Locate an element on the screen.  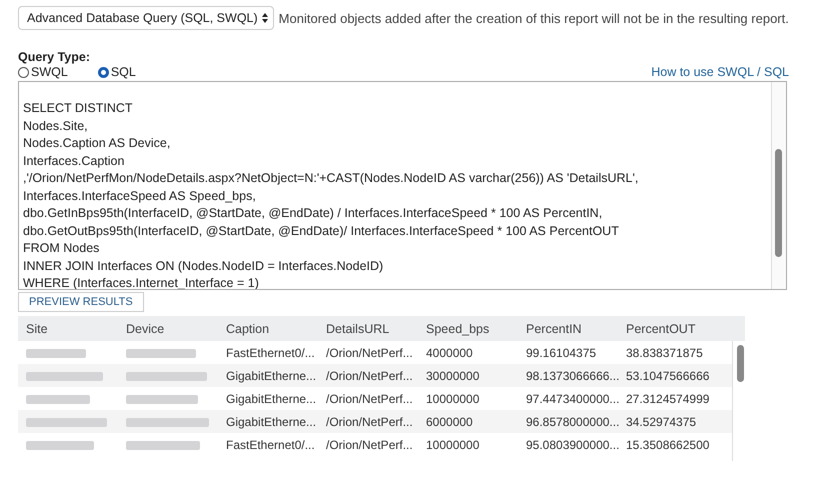
column-header: DetailsURL is located at coordinates (368, 329).